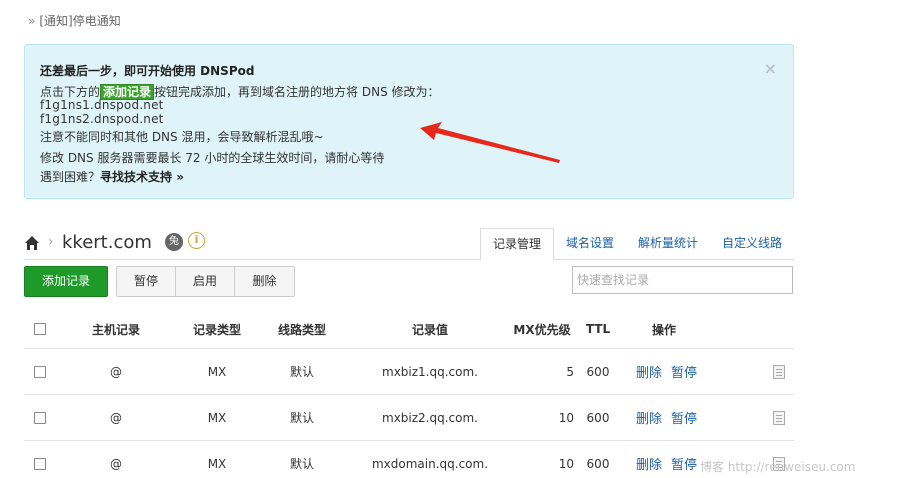 This screenshot has width=915, height=478. Describe the element at coordinates (115, 329) in the screenshot. I see `header-host: 主机记录` at that location.